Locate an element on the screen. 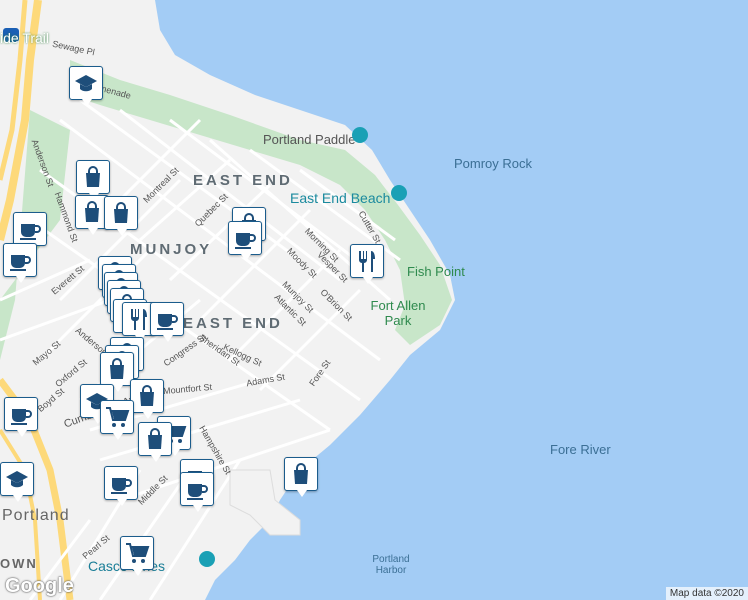 This screenshot has height=600, width=748. paddle-camera-icon is located at coordinates (360, 135).